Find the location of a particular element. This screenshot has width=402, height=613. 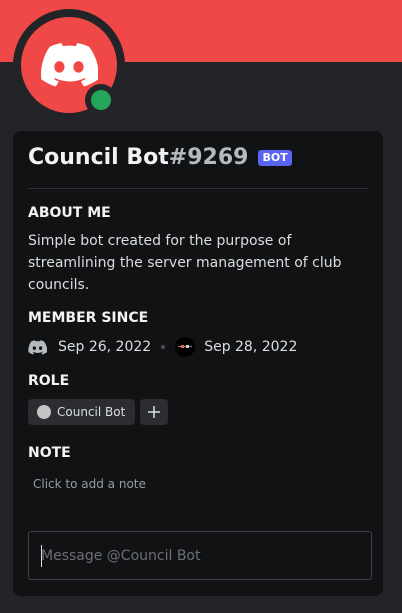

note-title: NOTE is located at coordinates (49, 453).